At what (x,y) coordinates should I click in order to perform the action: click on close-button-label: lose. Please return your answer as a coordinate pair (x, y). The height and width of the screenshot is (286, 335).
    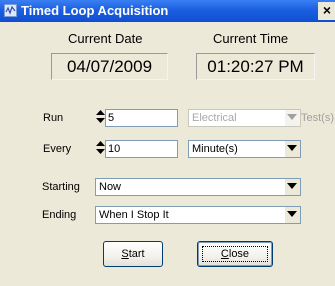
    Looking at the image, I should click on (239, 254).